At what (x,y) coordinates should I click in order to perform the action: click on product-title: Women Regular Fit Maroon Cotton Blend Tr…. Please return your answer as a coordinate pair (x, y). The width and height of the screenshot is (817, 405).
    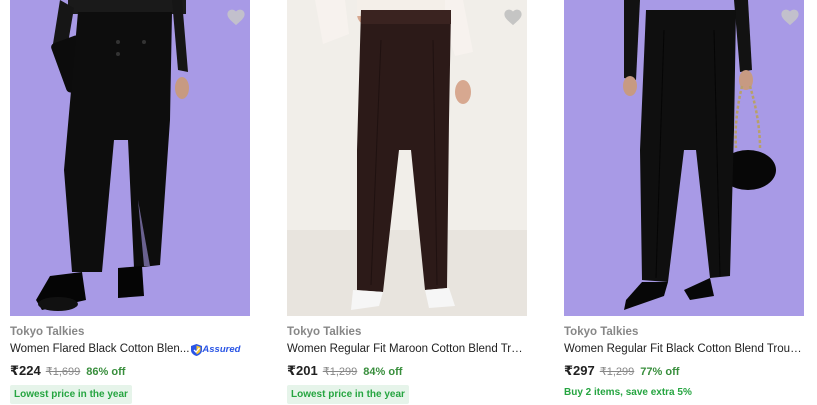
    Looking at the image, I should click on (407, 349).